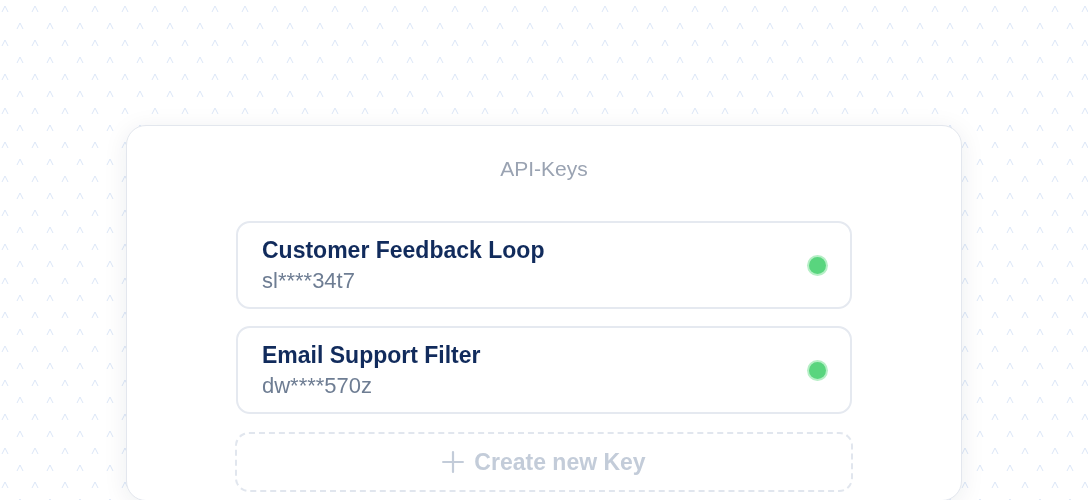 The width and height of the screenshot is (1088, 500). I want to click on key-name: Customer Feedback Loop, so click(403, 250).